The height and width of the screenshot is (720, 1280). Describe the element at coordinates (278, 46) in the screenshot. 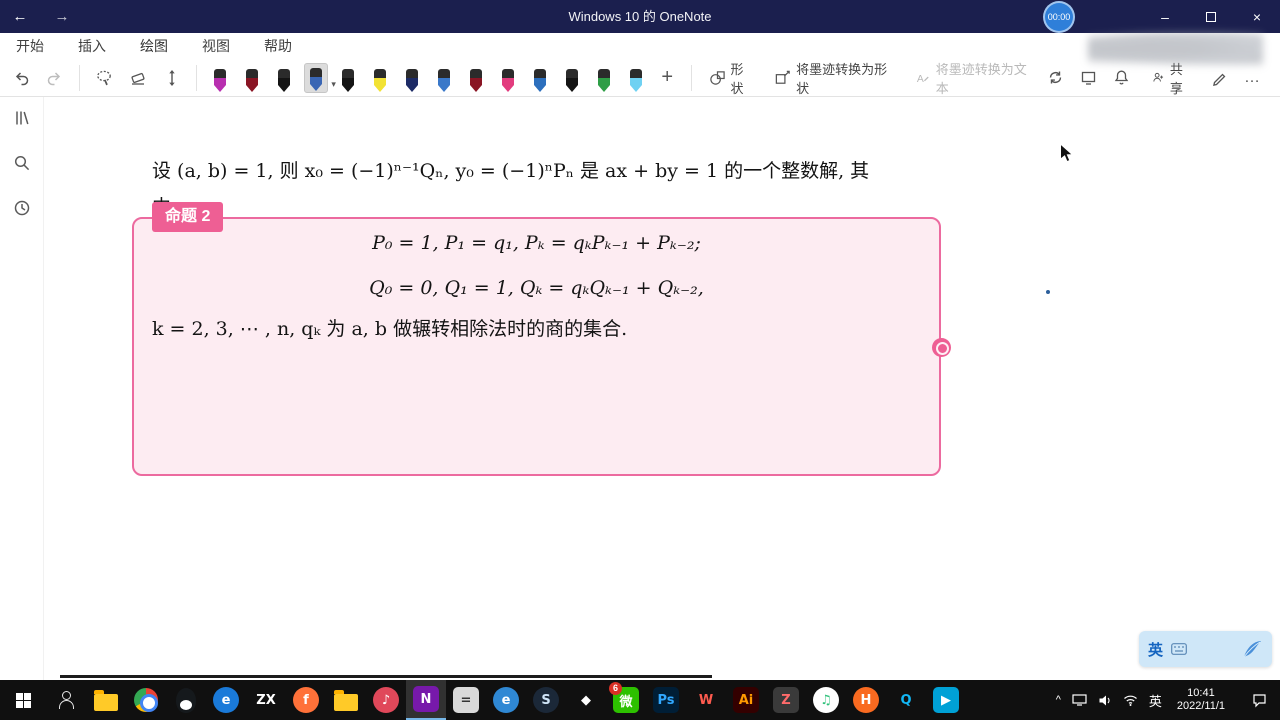

I see `tab-help: 帮助` at that location.